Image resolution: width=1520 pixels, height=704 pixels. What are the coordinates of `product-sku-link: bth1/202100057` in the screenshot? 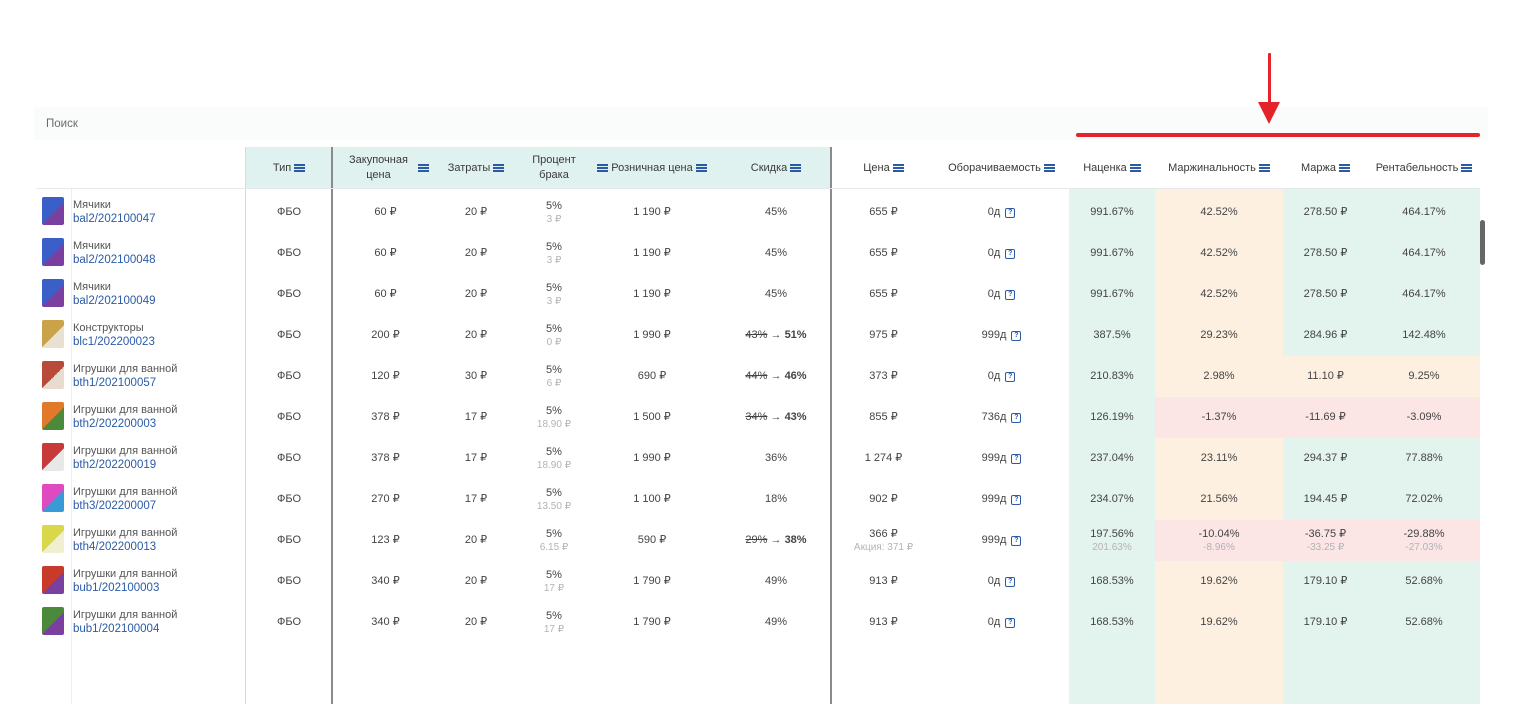 It's located at (114, 383).